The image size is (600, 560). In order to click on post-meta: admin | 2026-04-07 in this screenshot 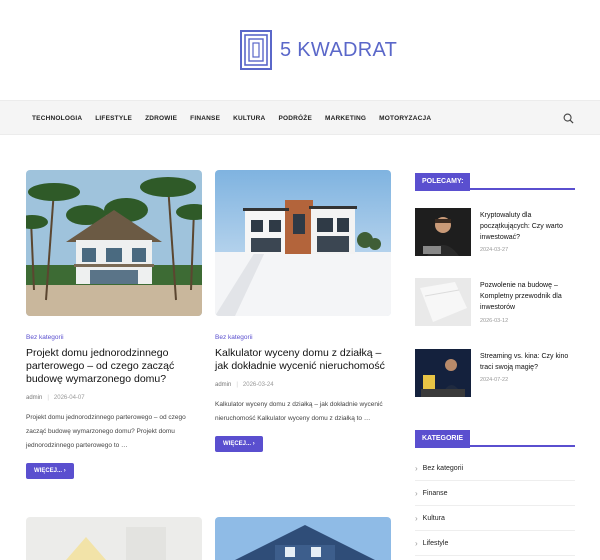, I will do `click(55, 398)`.